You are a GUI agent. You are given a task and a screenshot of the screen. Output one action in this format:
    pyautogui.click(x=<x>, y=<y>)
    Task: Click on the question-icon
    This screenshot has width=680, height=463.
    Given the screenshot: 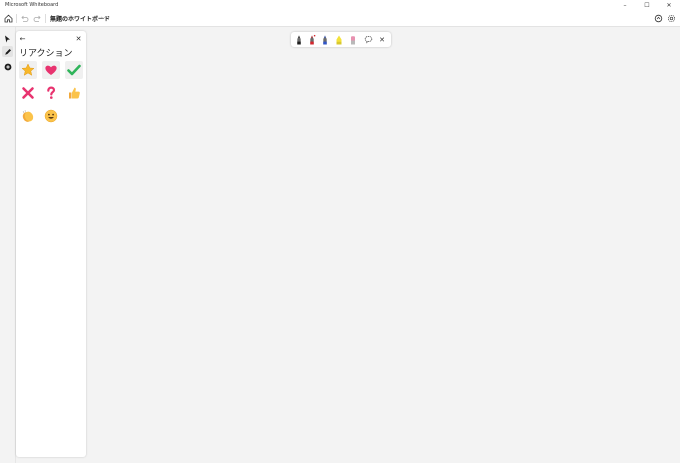 What is the action you would take?
    pyautogui.click(x=51, y=92)
    